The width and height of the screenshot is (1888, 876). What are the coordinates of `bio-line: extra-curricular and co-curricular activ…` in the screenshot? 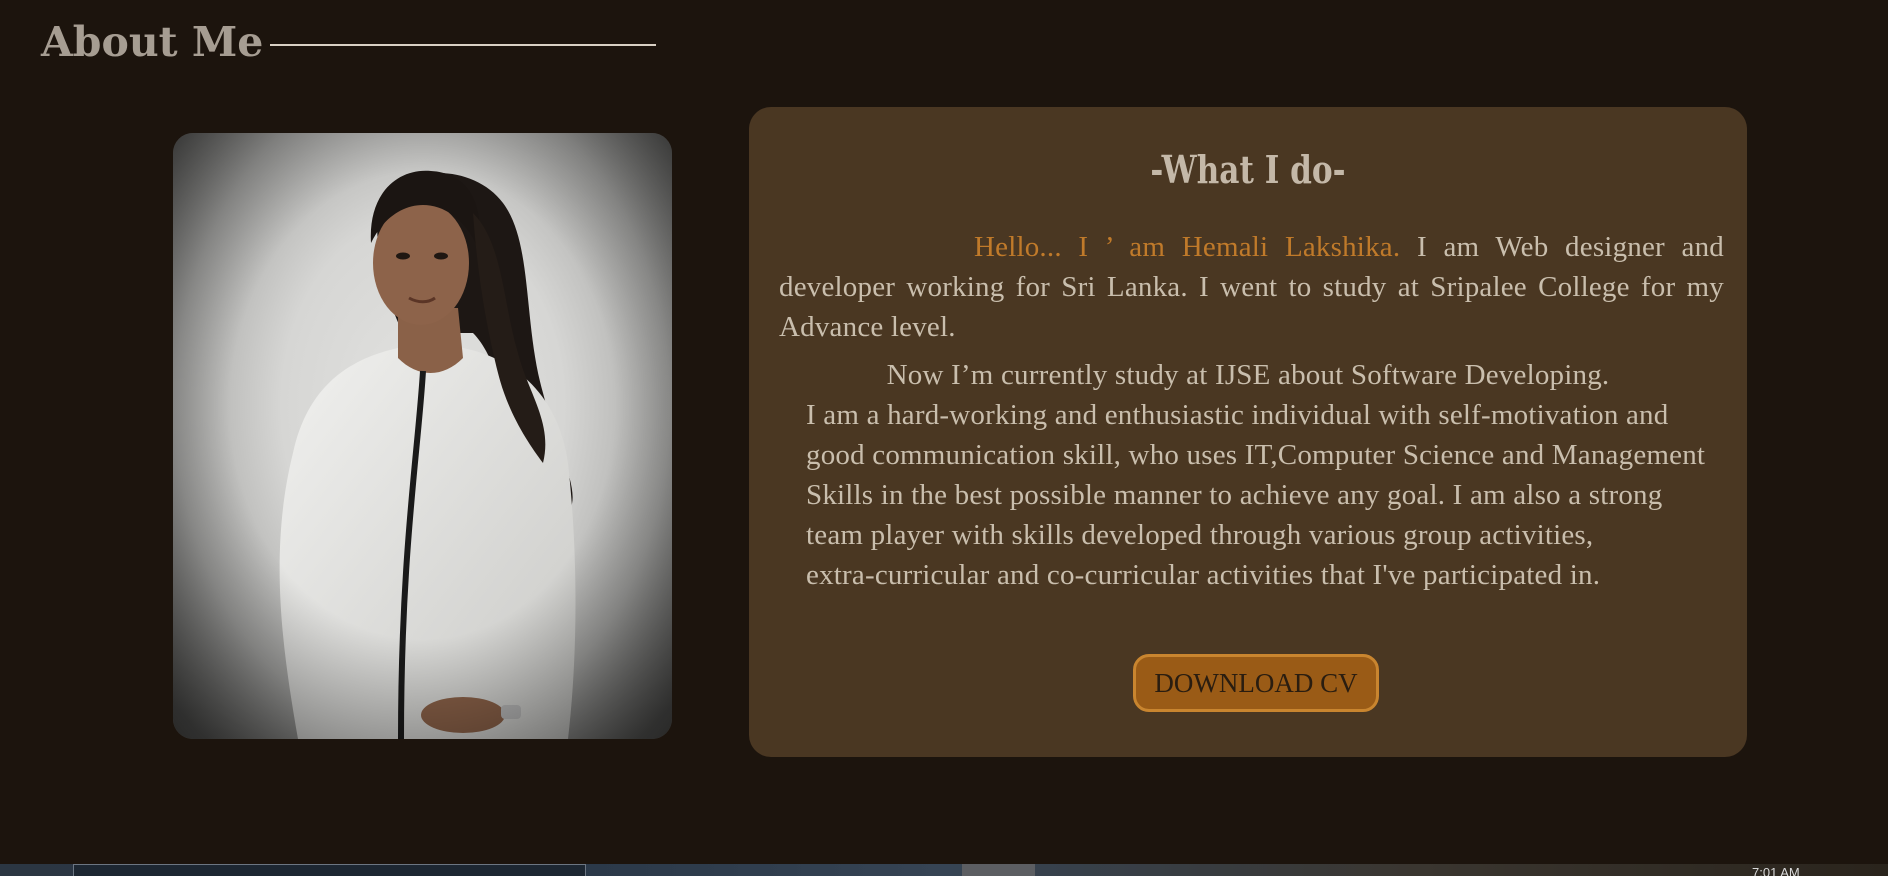 It's located at (1203, 575).